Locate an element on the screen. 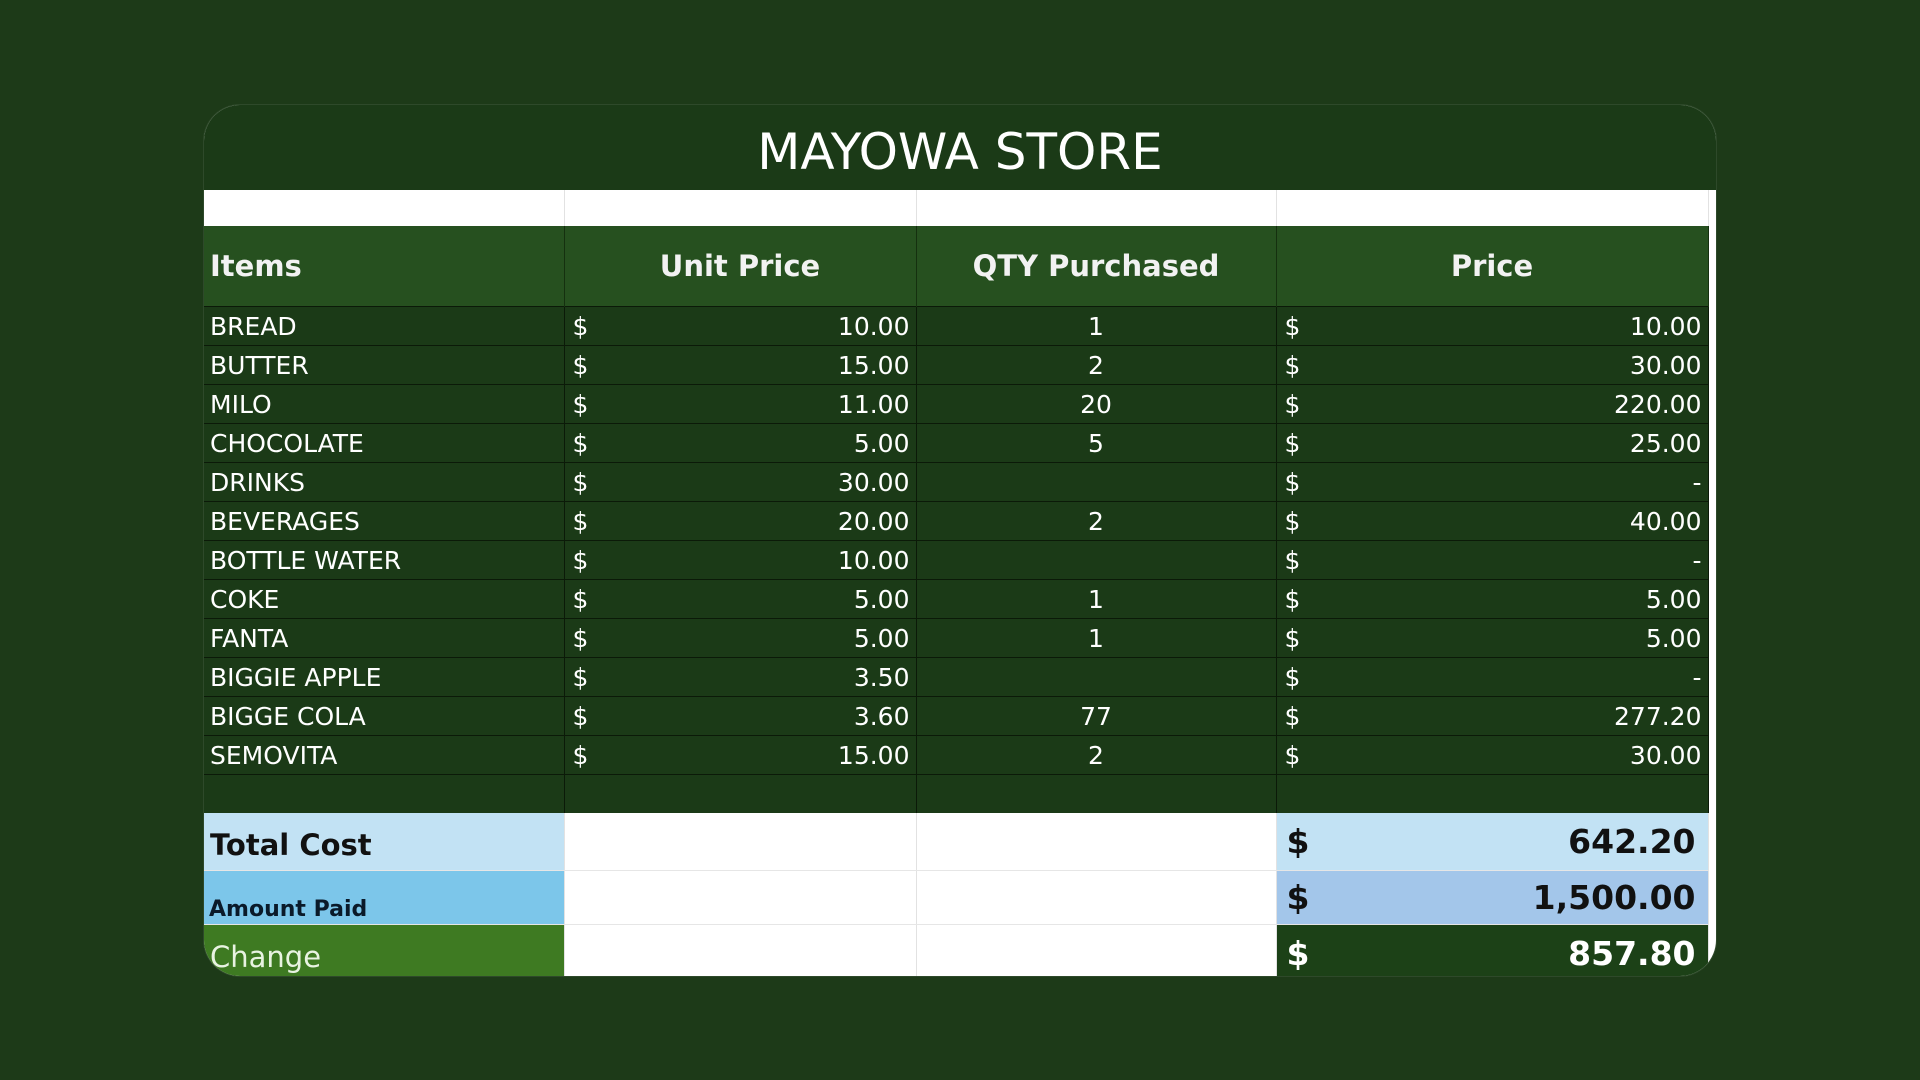 The height and width of the screenshot is (1080, 1920). unit-price-value: 15.00 is located at coordinates (873, 365).